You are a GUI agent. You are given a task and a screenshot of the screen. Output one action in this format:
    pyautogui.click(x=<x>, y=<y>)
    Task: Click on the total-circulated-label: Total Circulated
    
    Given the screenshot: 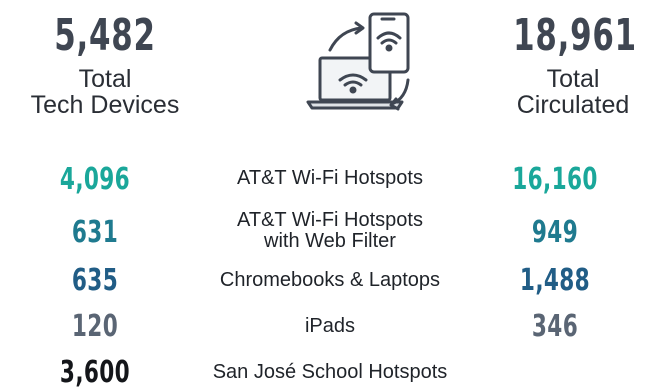 What is the action you would take?
    pyautogui.click(x=571, y=92)
    